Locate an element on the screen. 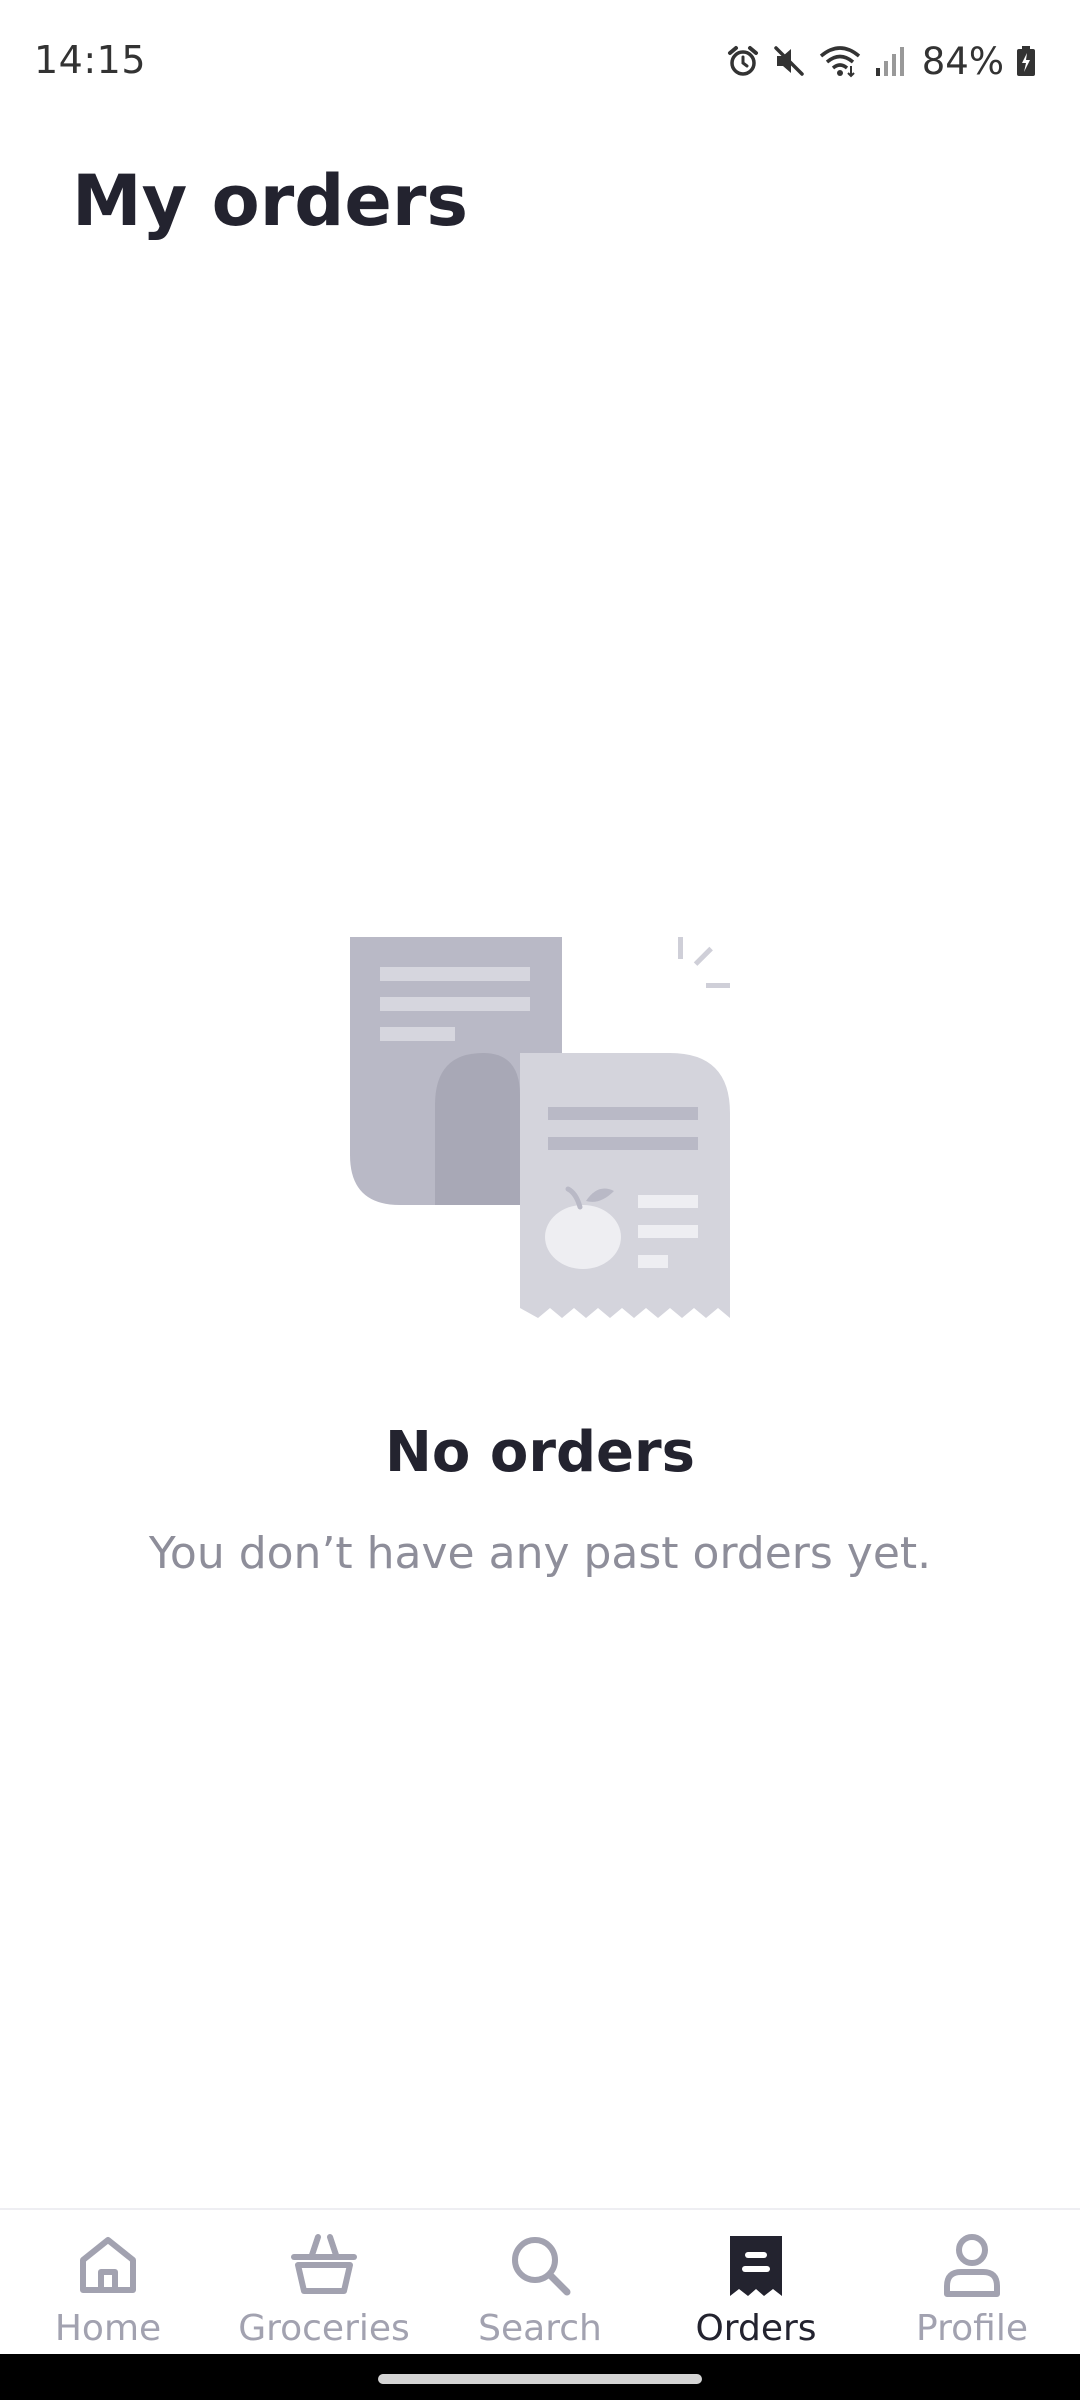 Image resolution: width=1080 pixels, height=2400 pixels. empty-state-subtitle: You don’t have any past orders yet. is located at coordinates (540, 1553).